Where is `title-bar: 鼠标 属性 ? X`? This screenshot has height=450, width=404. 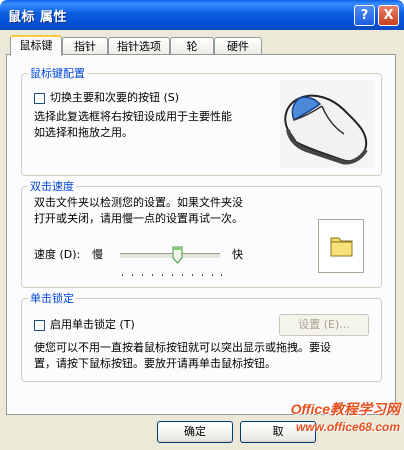
title-bar: 鼠标 属性 ? X is located at coordinates (202, 15).